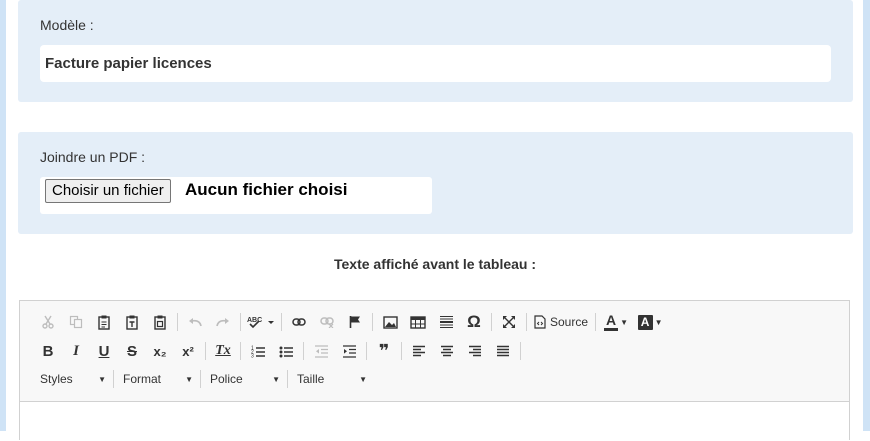 This screenshot has height=441, width=870. I want to click on maximize-icon, so click(509, 322).